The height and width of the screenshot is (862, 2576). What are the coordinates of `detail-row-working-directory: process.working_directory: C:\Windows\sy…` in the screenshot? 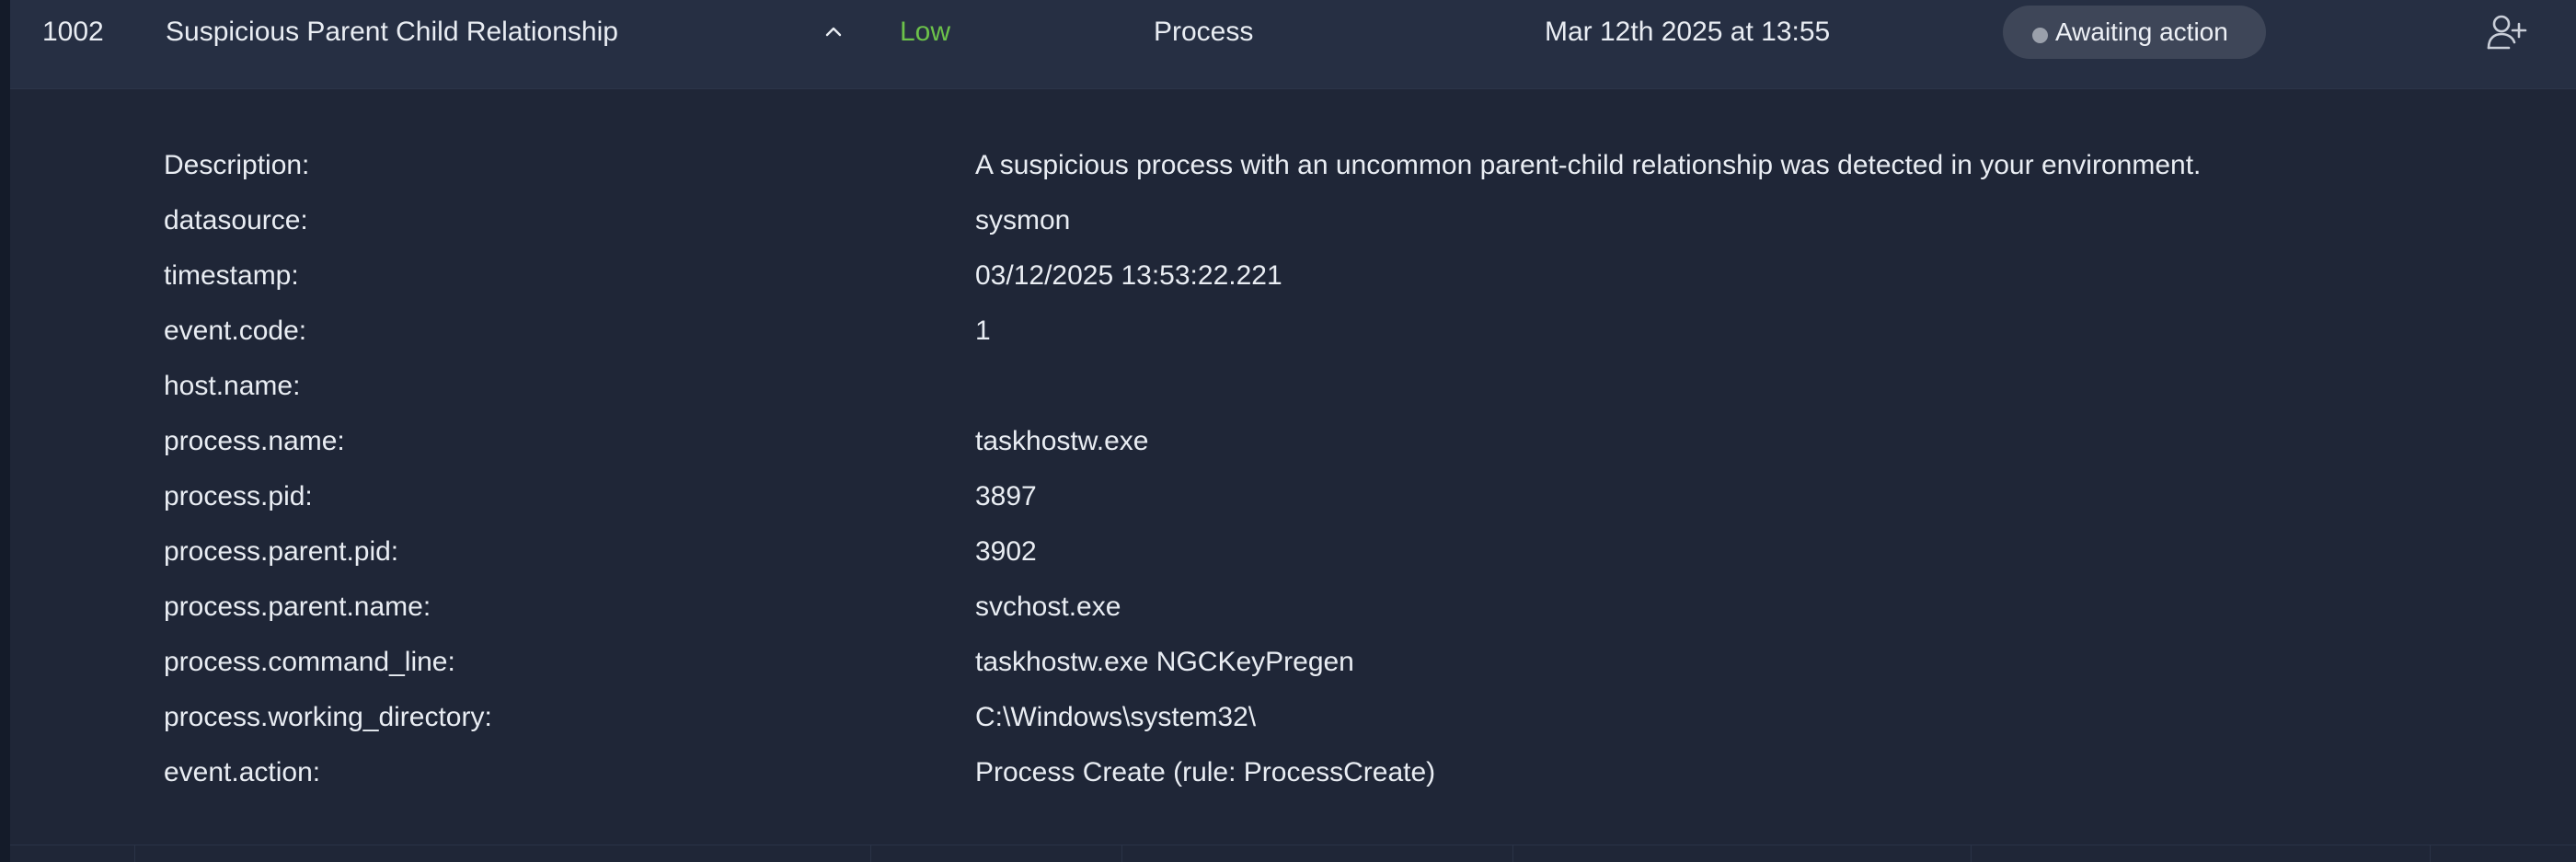 It's located at (1293, 717).